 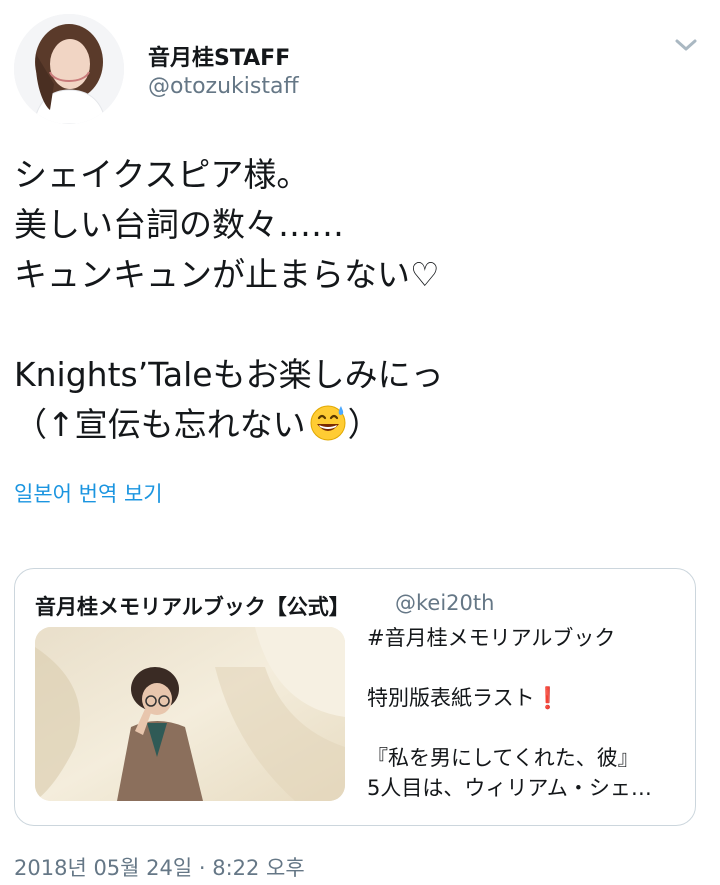 What do you see at coordinates (491, 638) in the screenshot?
I see `quote-line: #音月桂メモリアルブック` at bounding box center [491, 638].